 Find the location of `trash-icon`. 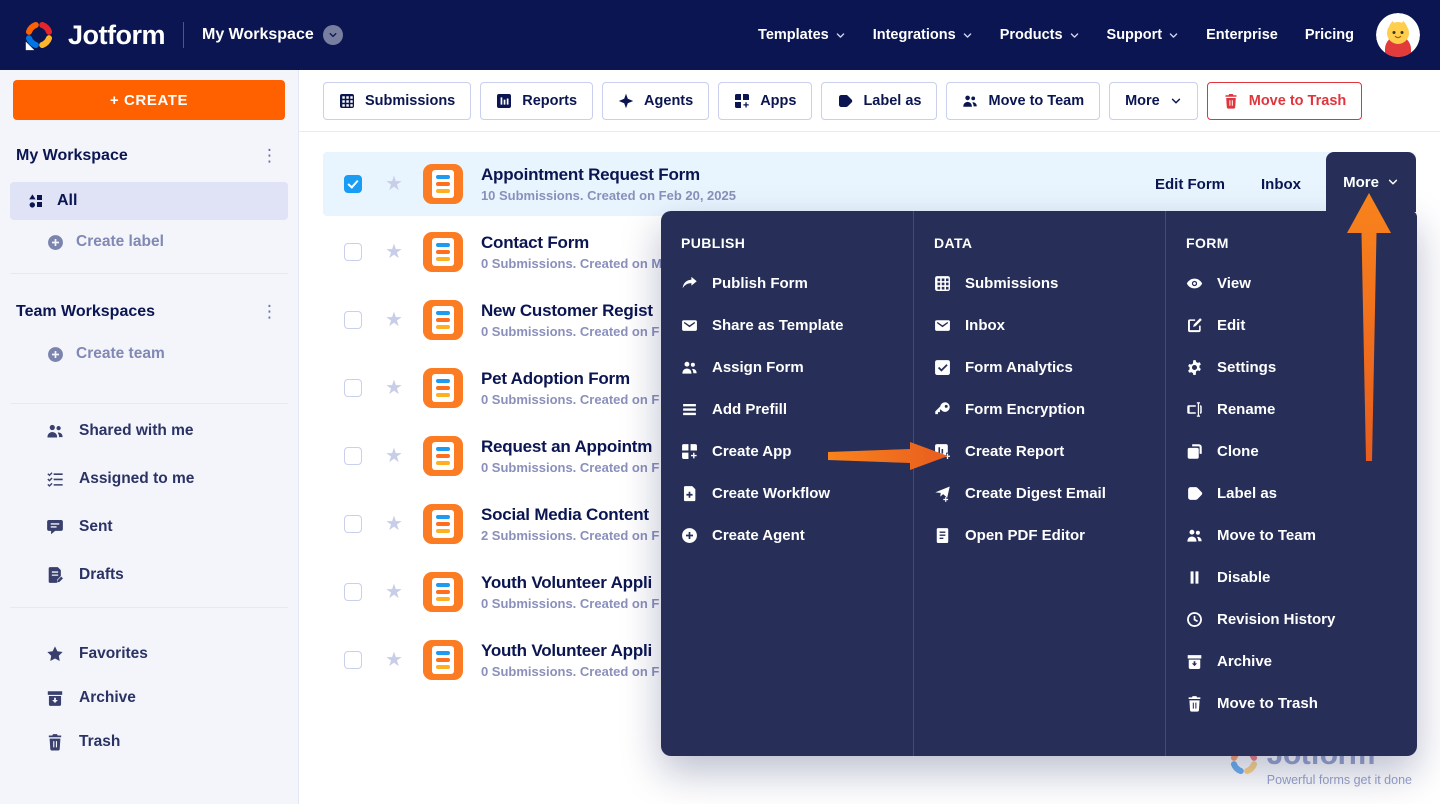

trash-icon is located at coordinates (55, 742).